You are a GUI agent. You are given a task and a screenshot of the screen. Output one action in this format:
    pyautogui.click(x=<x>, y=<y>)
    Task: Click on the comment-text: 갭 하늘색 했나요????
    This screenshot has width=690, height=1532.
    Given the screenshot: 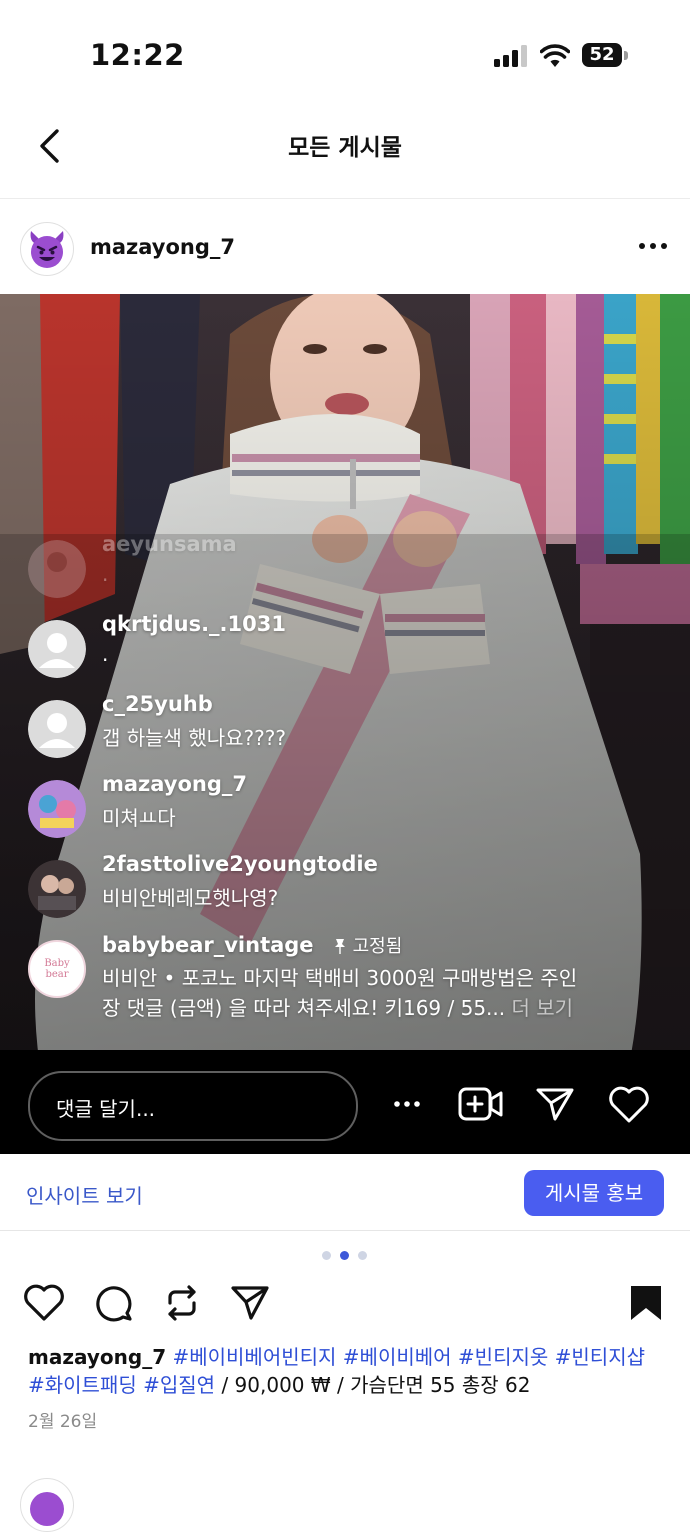 What is the action you would take?
    pyautogui.click(x=194, y=738)
    